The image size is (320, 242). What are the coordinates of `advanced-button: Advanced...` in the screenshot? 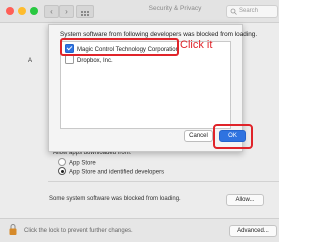 It's located at (253, 231).